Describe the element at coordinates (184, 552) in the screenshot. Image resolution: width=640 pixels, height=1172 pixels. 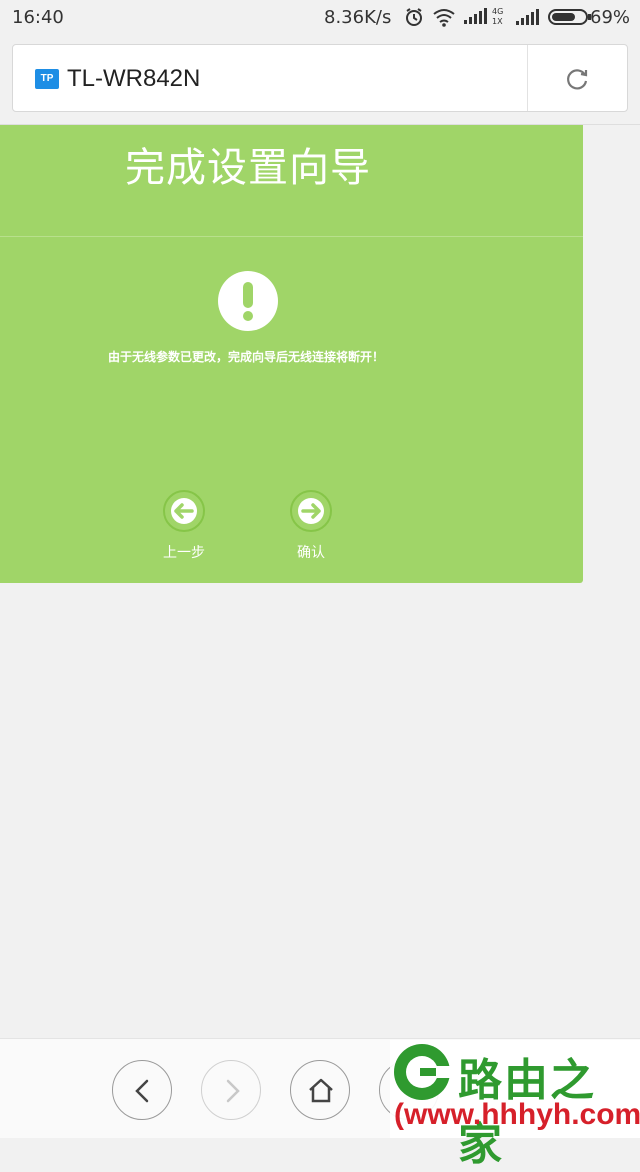
I see `prev-label: 上一步` at that location.